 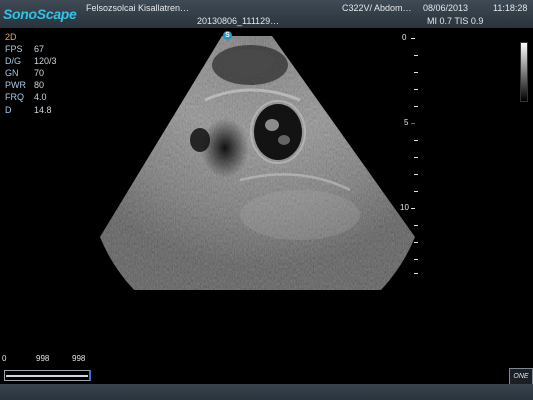 What do you see at coordinates (43, 109) in the screenshot?
I see `param-value: 14.8` at bounding box center [43, 109].